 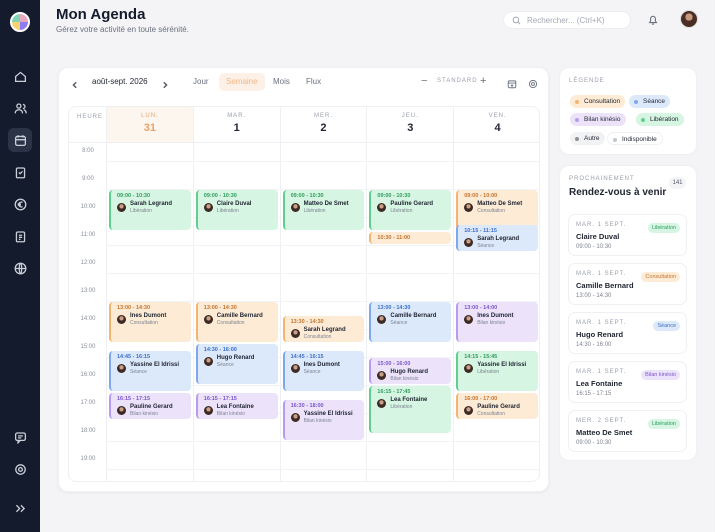 What do you see at coordinates (321, 365) in the screenshot?
I see `event-patient-name: Ines Dumont` at bounding box center [321, 365].